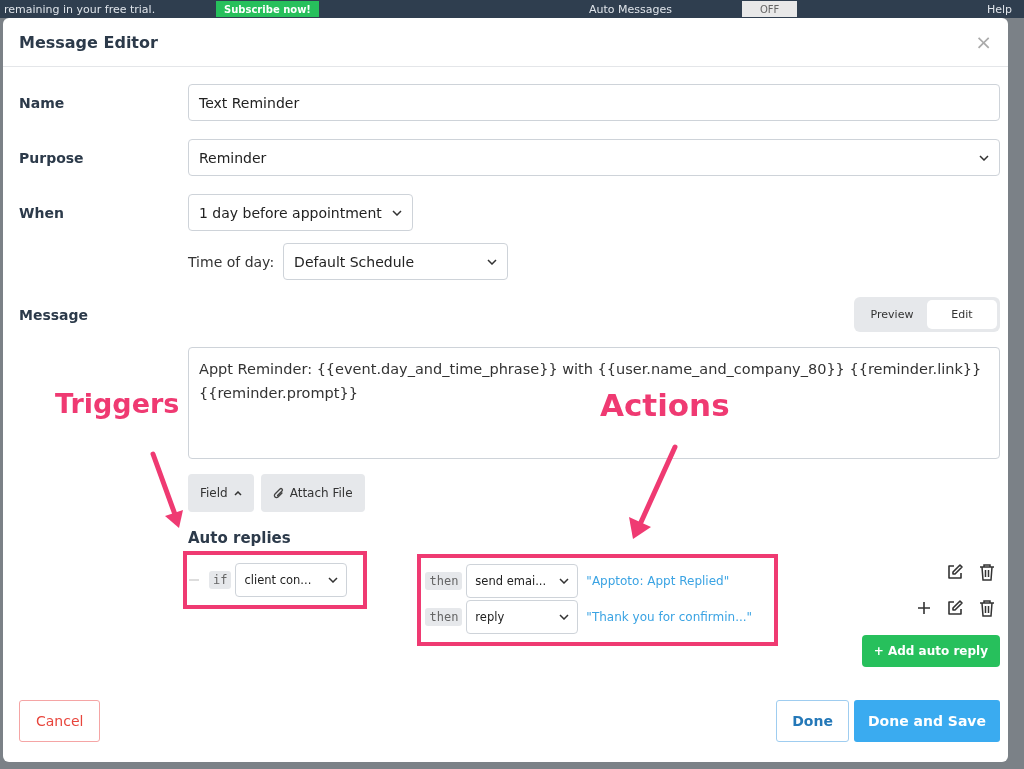 This screenshot has width=1024, height=769. I want to click on attach-file-button: Attach File, so click(312, 493).